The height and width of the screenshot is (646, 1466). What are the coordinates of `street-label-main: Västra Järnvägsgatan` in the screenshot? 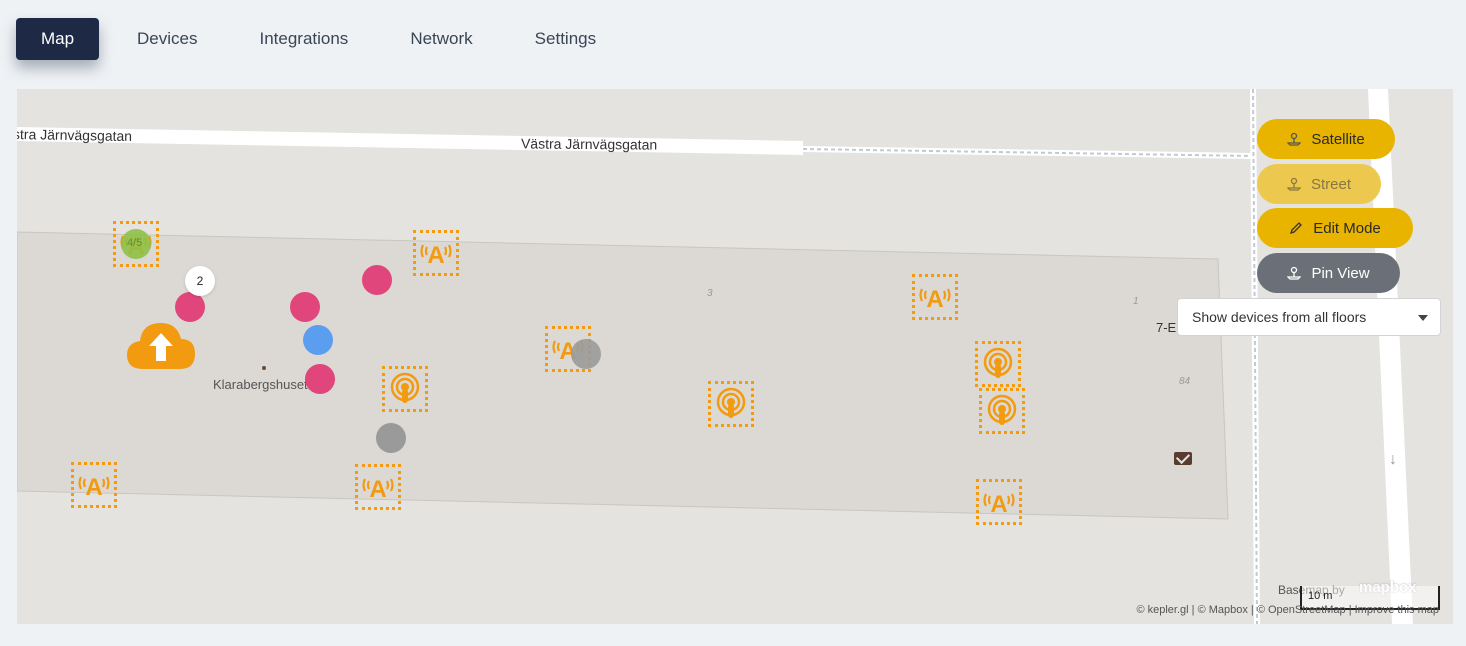 It's located at (589, 144).